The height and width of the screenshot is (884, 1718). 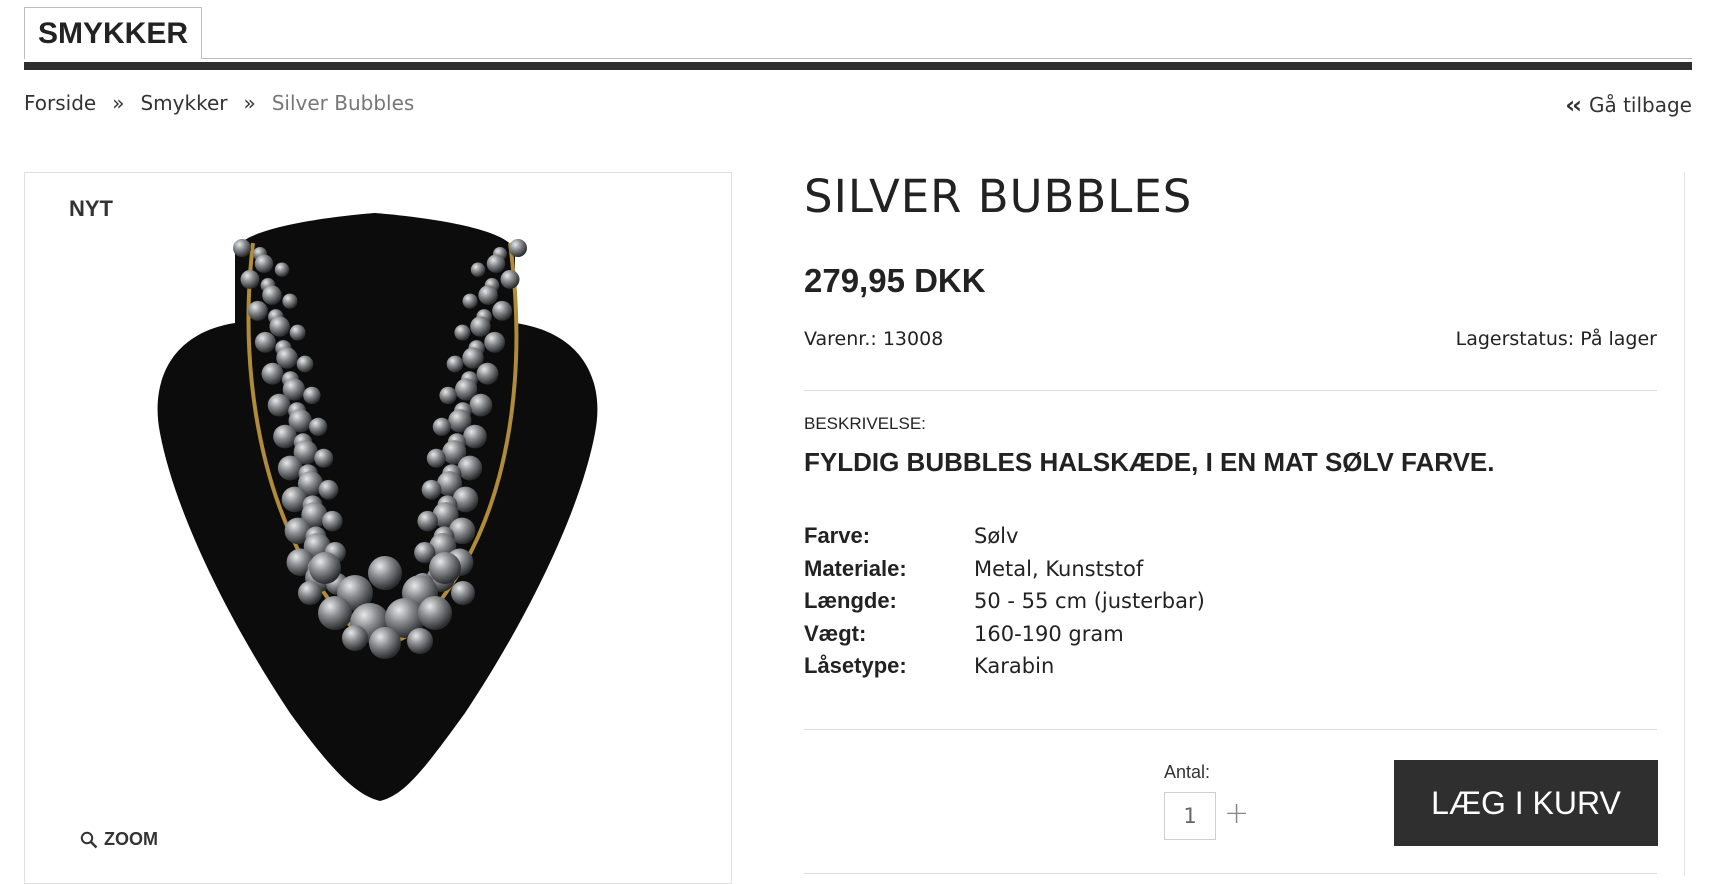 What do you see at coordinates (91, 208) in the screenshot?
I see `new-badge: NYT` at bounding box center [91, 208].